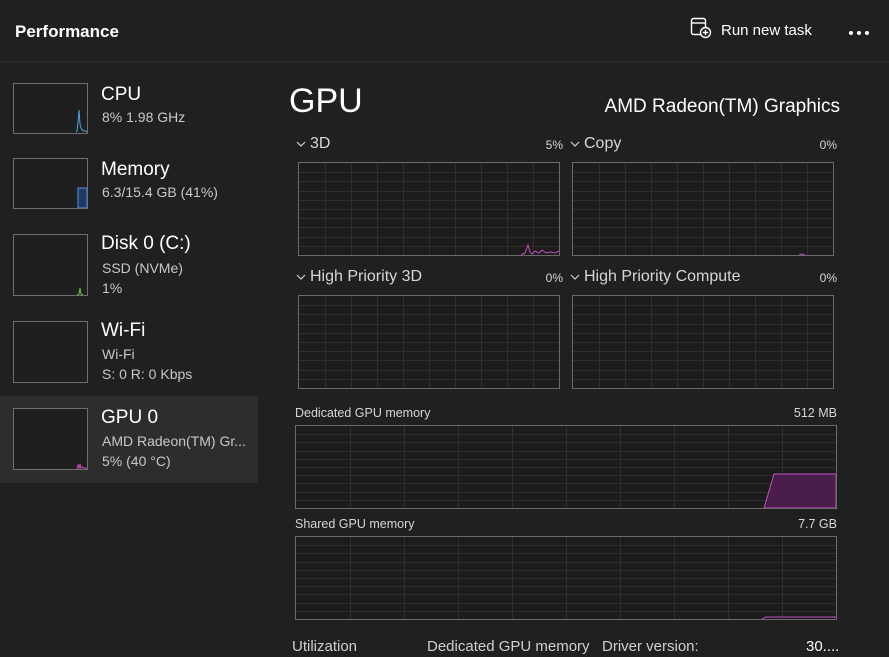 This screenshot has height=657, width=889. What do you see at coordinates (429, 209) in the screenshot?
I see `engine-graph-3d` at bounding box center [429, 209].